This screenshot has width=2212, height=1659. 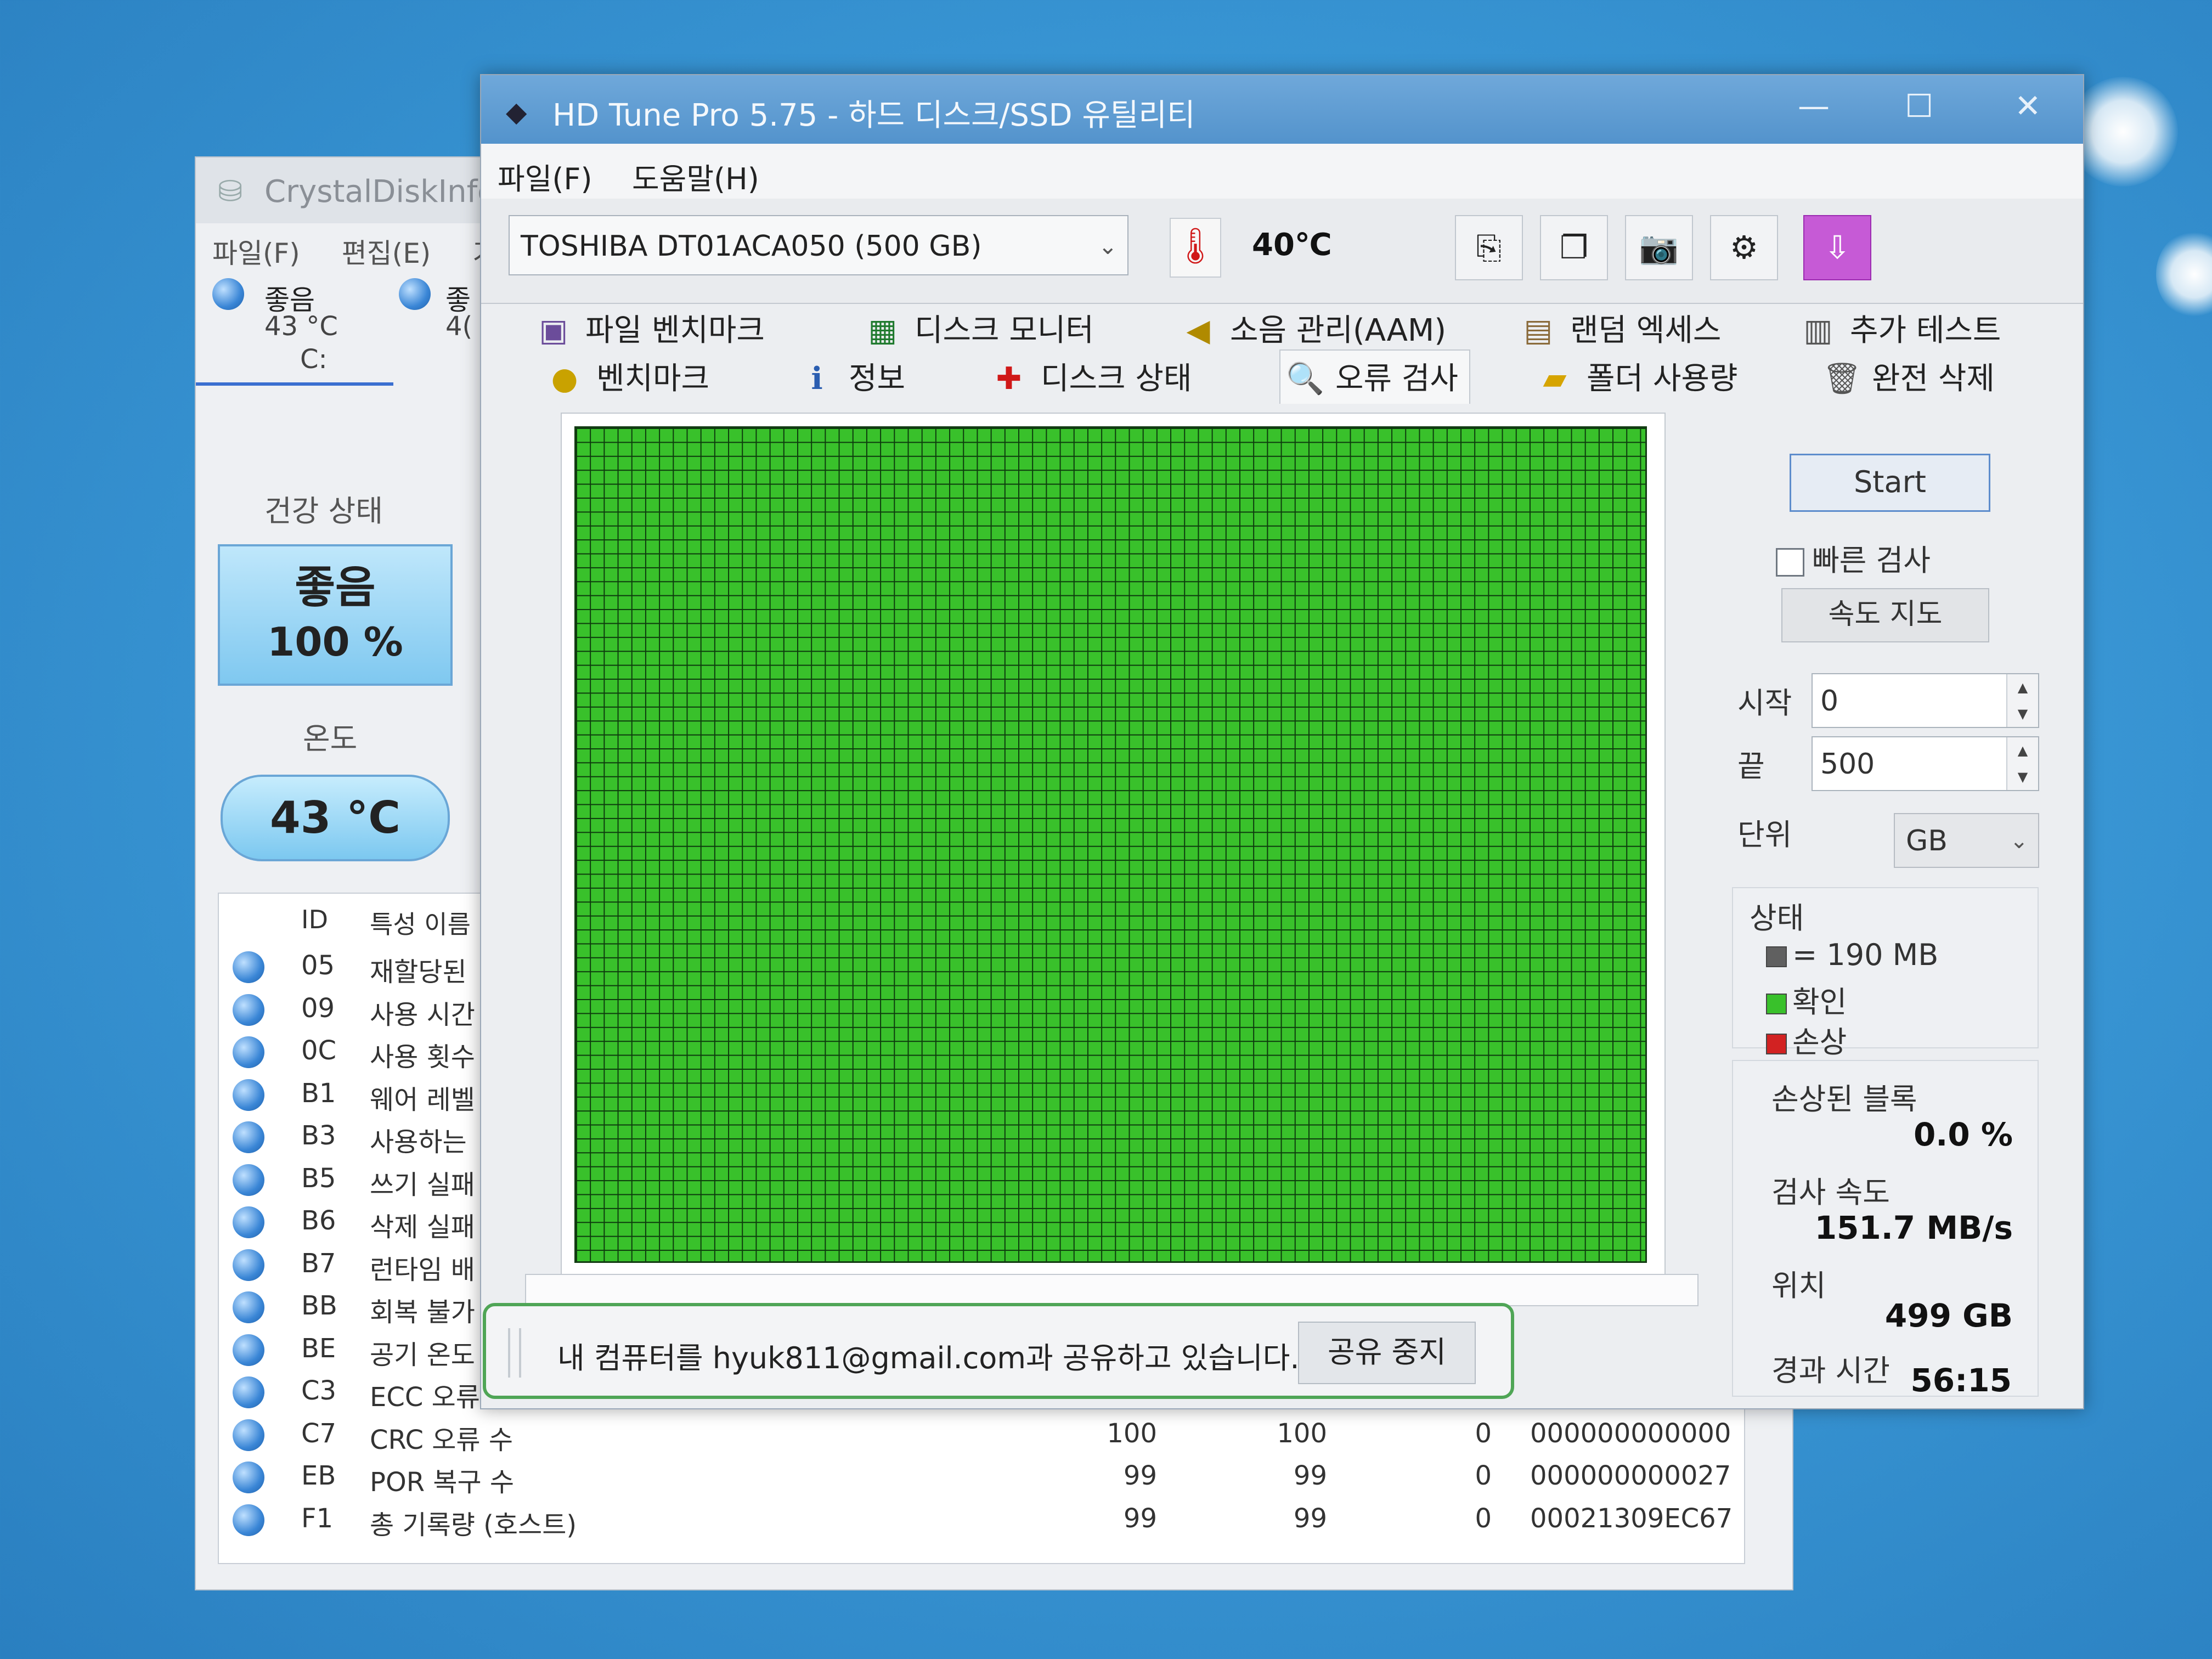 What do you see at coordinates (1776, 957) in the screenshot?
I see `block-swatch` at bounding box center [1776, 957].